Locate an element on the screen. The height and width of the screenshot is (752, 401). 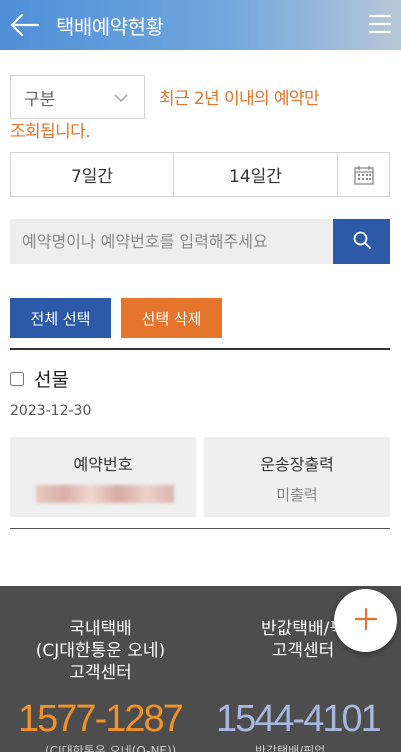
select-all-button: 전체 선택 is located at coordinates (60, 318).